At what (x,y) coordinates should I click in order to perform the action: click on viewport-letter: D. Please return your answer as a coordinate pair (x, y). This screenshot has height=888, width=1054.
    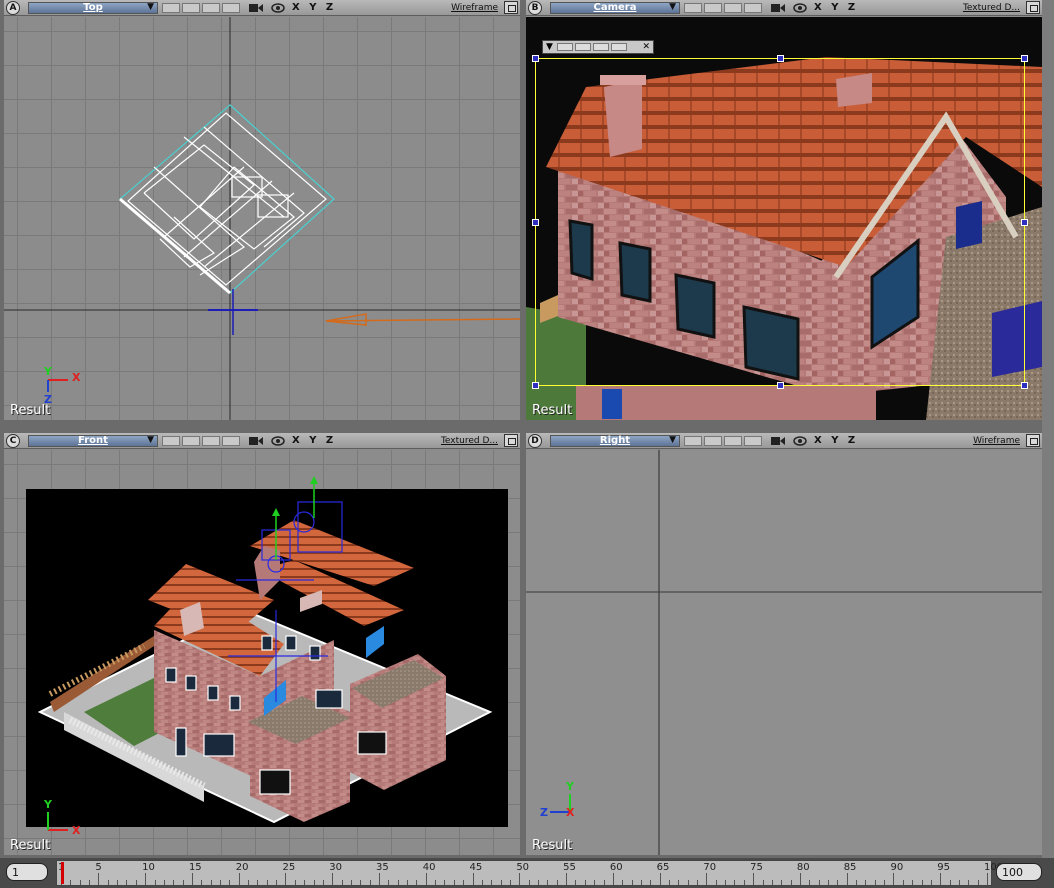
    Looking at the image, I should click on (535, 440).